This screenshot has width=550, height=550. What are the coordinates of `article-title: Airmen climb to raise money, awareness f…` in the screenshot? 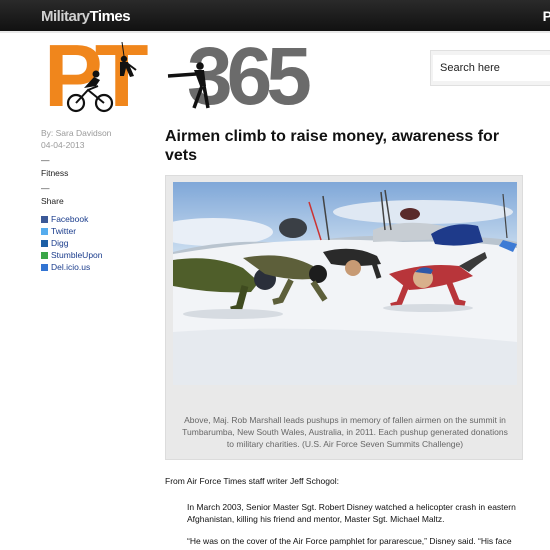 It's located at (332, 146).